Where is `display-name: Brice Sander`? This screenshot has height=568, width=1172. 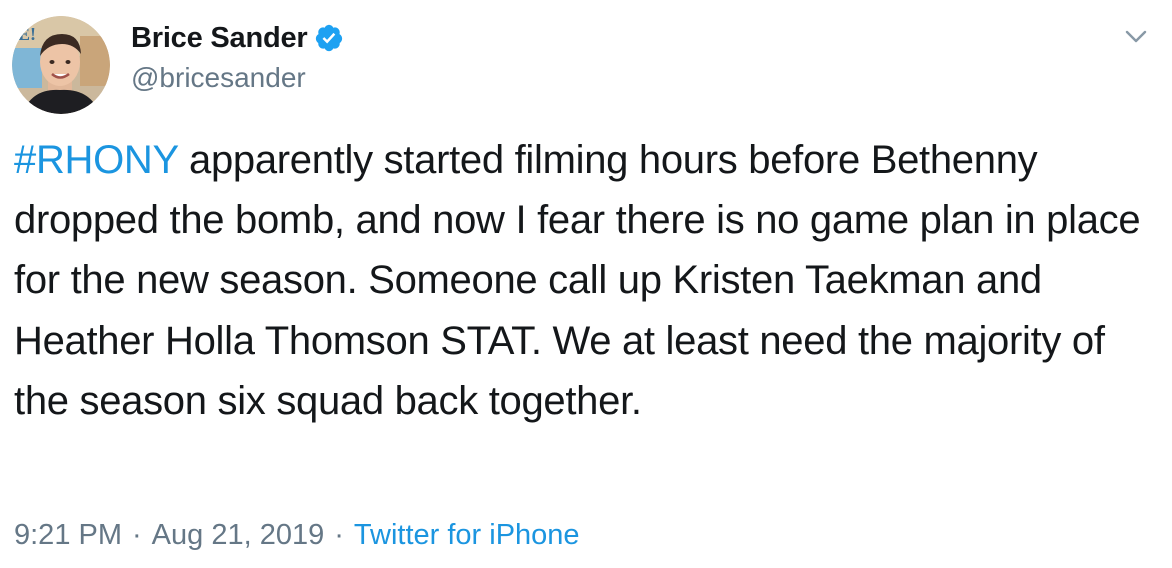
display-name: Brice Sander is located at coordinates (219, 38).